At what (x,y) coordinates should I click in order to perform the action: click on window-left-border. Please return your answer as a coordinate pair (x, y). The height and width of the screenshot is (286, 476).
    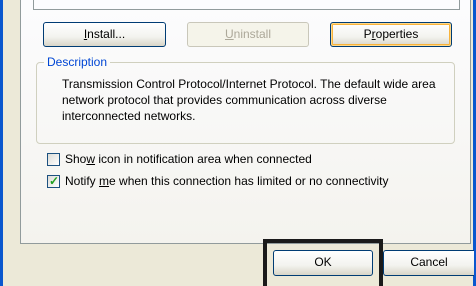
    Looking at the image, I should click on (1, 143).